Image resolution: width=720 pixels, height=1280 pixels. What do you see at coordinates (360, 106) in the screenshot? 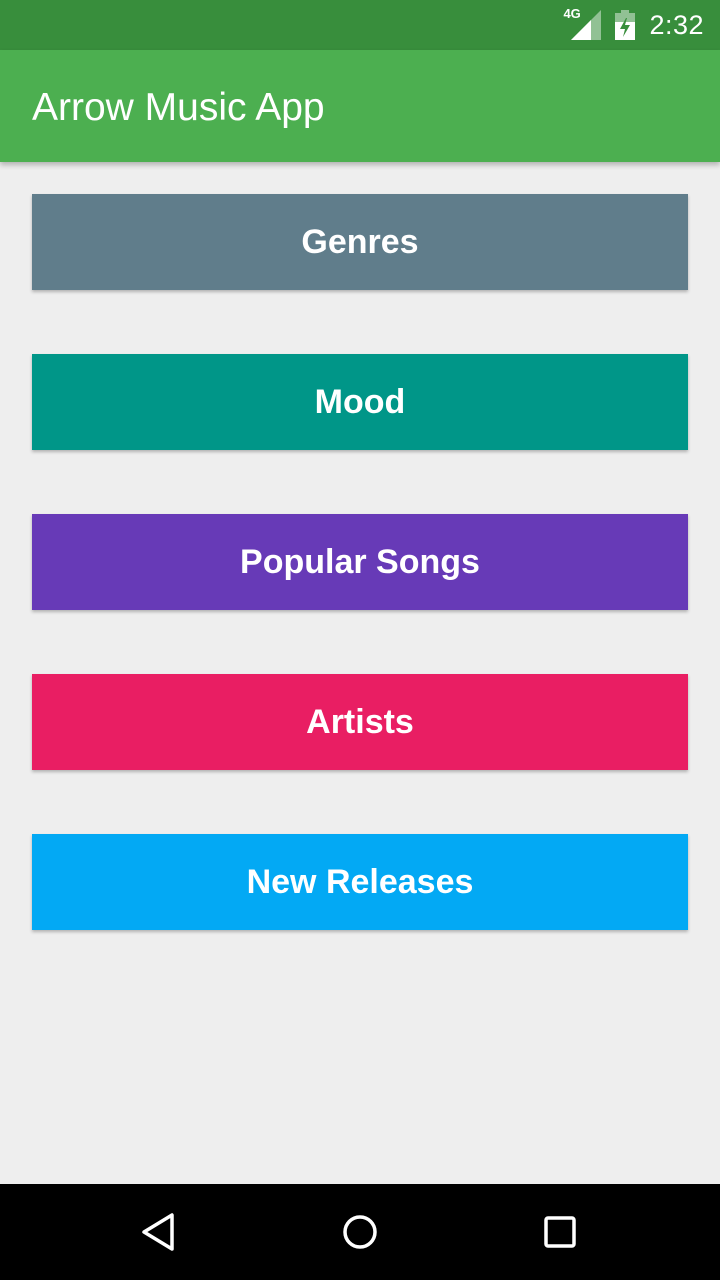
I see `app-bar: Arrow Music App` at bounding box center [360, 106].